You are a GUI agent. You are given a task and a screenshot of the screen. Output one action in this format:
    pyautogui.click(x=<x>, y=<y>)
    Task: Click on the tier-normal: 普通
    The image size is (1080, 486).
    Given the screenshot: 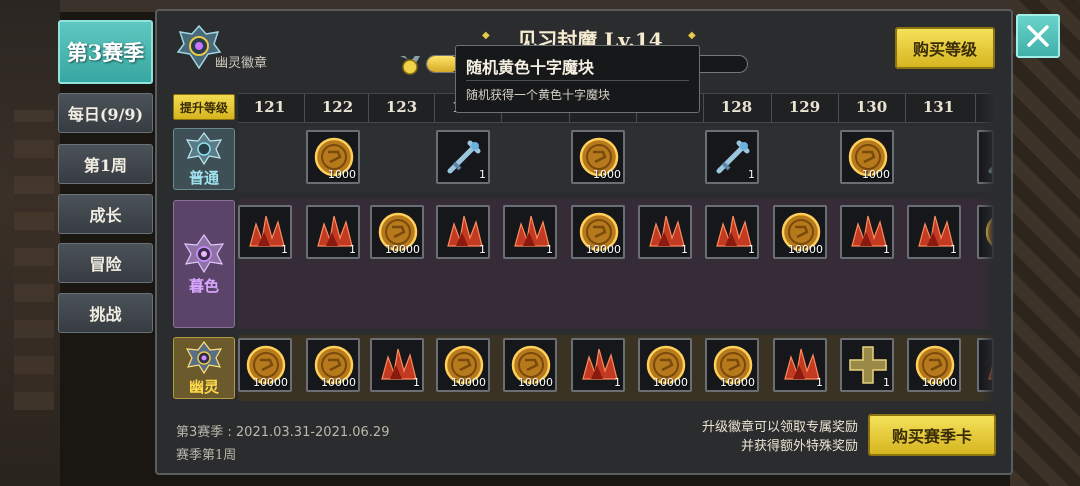 What is the action you would take?
    pyautogui.click(x=204, y=159)
    